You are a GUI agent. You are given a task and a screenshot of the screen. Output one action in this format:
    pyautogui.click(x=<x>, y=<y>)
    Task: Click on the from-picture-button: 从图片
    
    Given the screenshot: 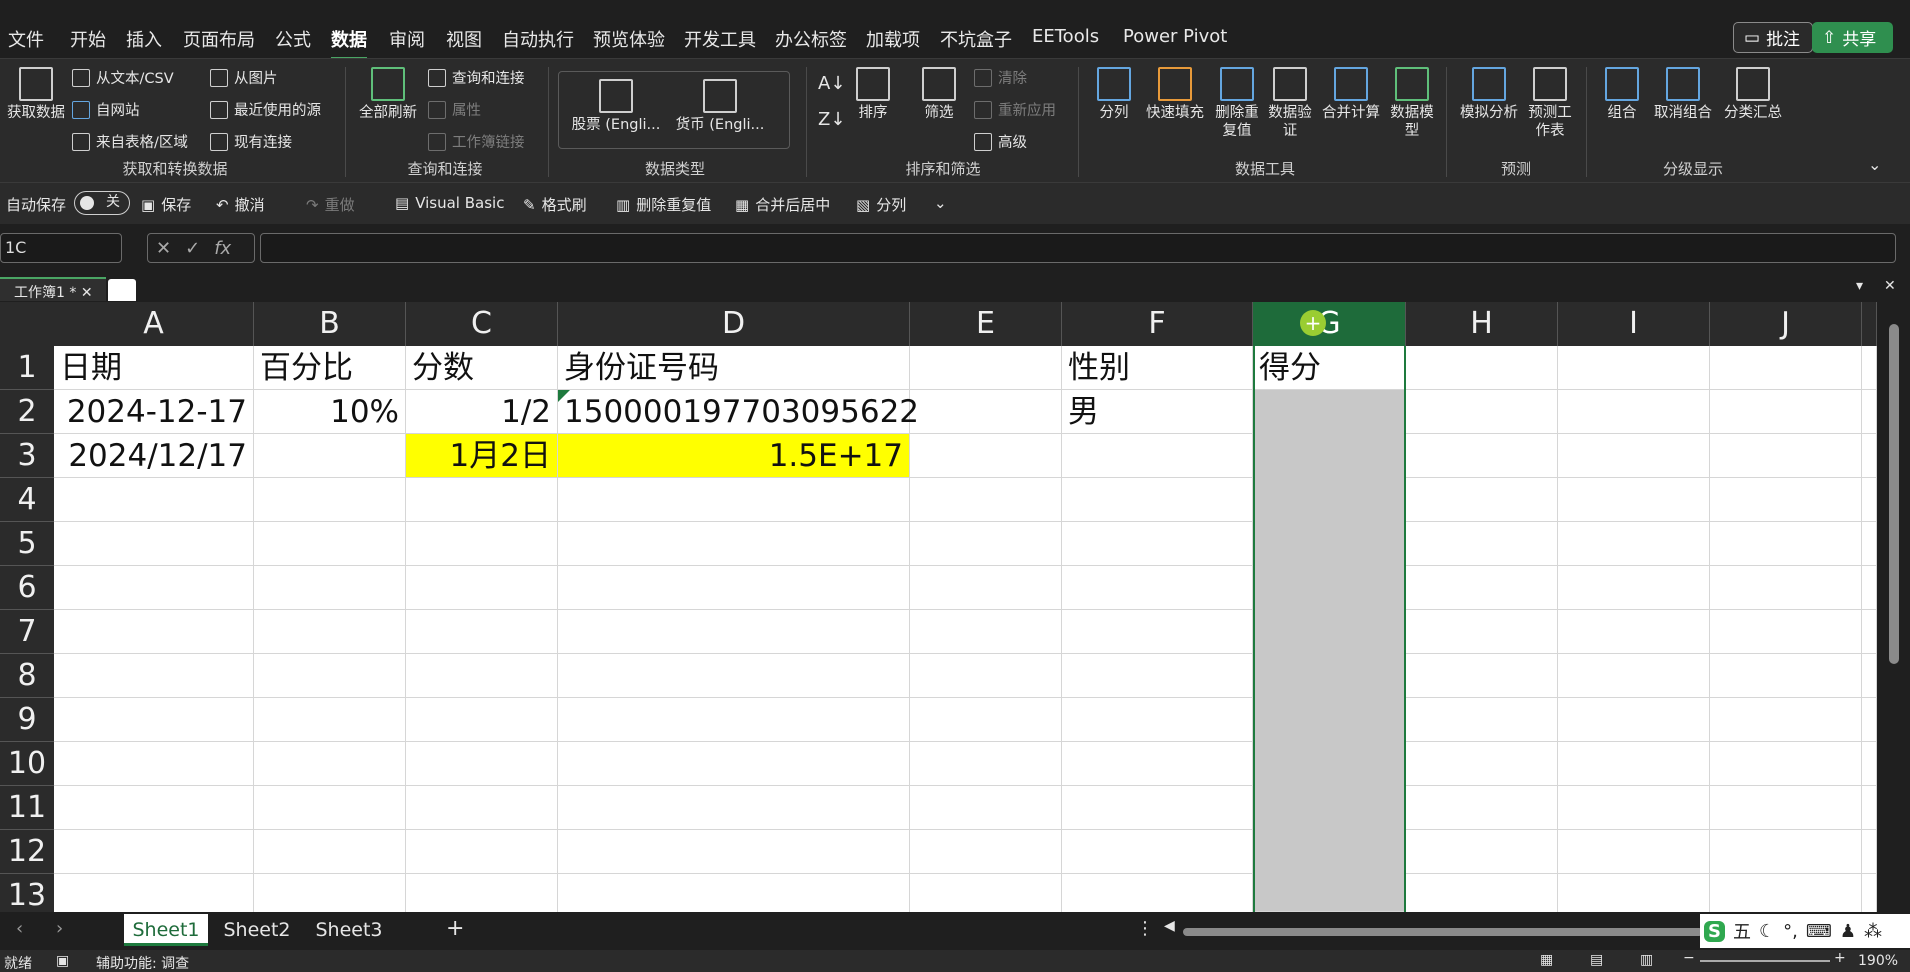 What is the action you would take?
    pyautogui.click(x=244, y=77)
    